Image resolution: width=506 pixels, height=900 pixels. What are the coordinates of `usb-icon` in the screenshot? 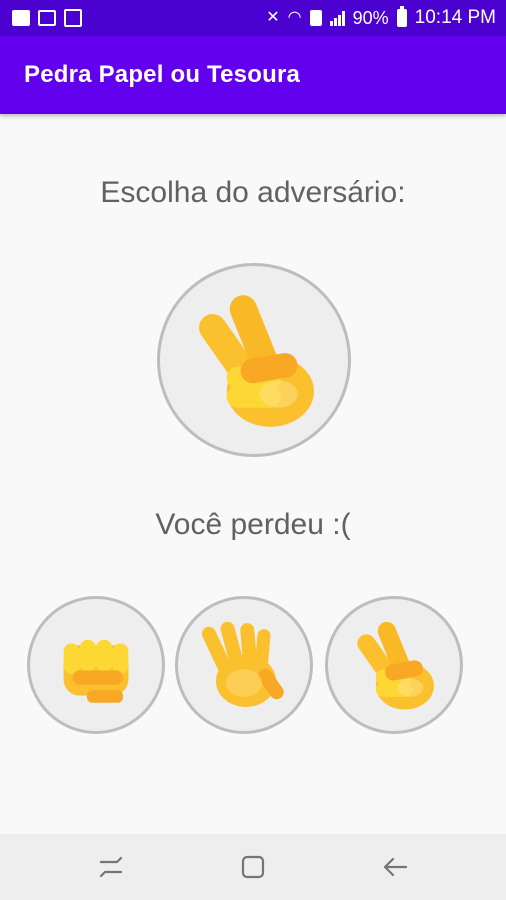 It's located at (73, 18).